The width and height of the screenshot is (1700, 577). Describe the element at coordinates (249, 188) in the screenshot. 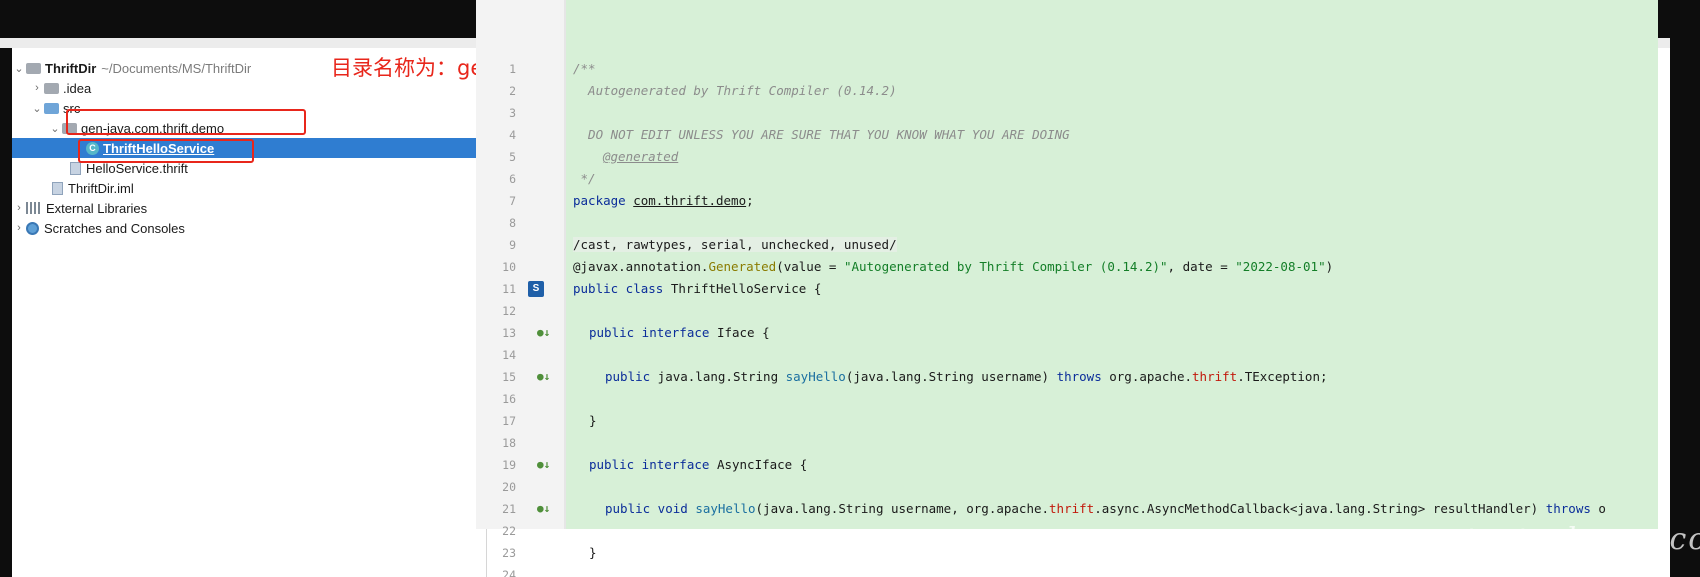

I see `tree-item-thriftdir-iml: ThriftDir.iml` at that location.